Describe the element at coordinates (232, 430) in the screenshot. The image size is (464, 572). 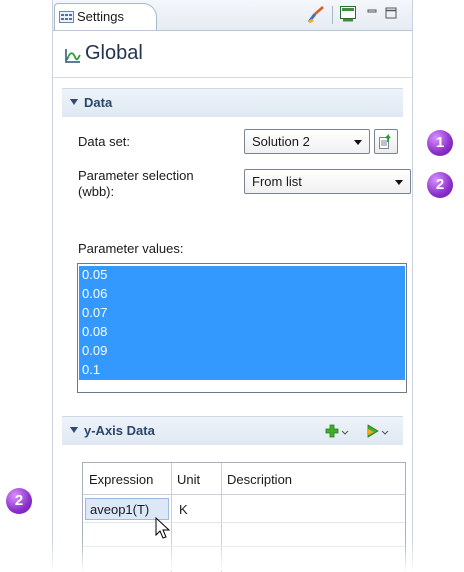
I see `section-header-yaxis: y-Axis Data` at that location.